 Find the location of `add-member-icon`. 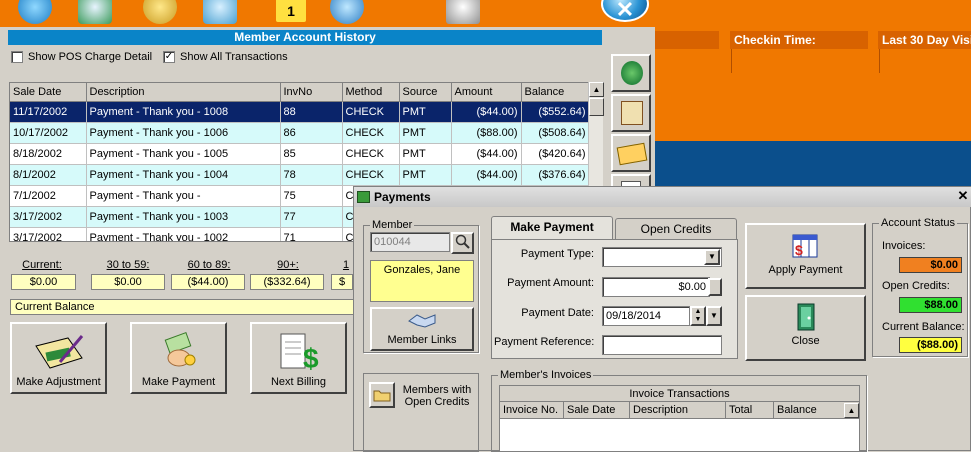

add-member-icon is located at coordinates (35, 12).